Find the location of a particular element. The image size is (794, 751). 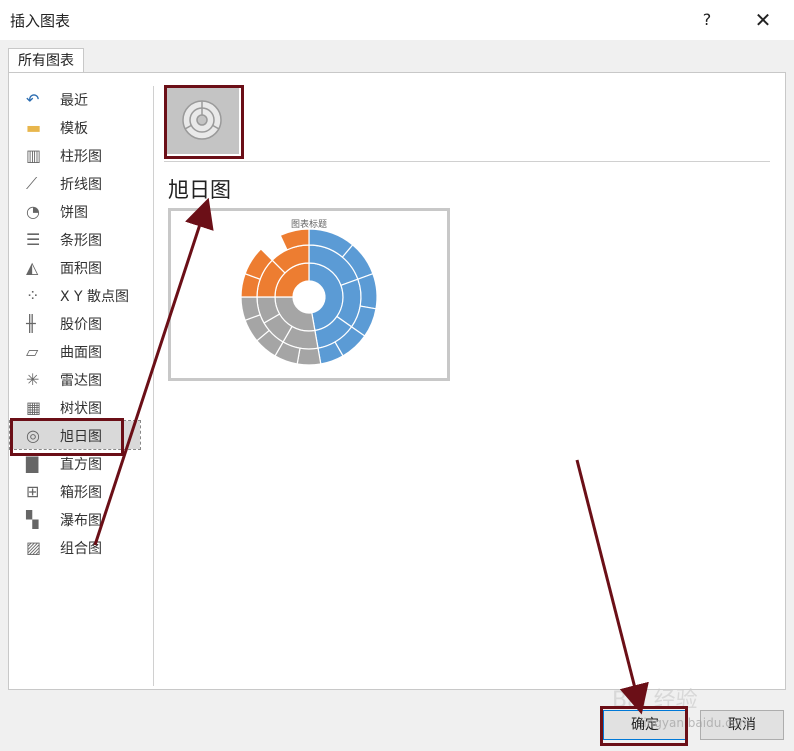

sidebar-item-label: 直方图 is located at coordinates (81, 465).